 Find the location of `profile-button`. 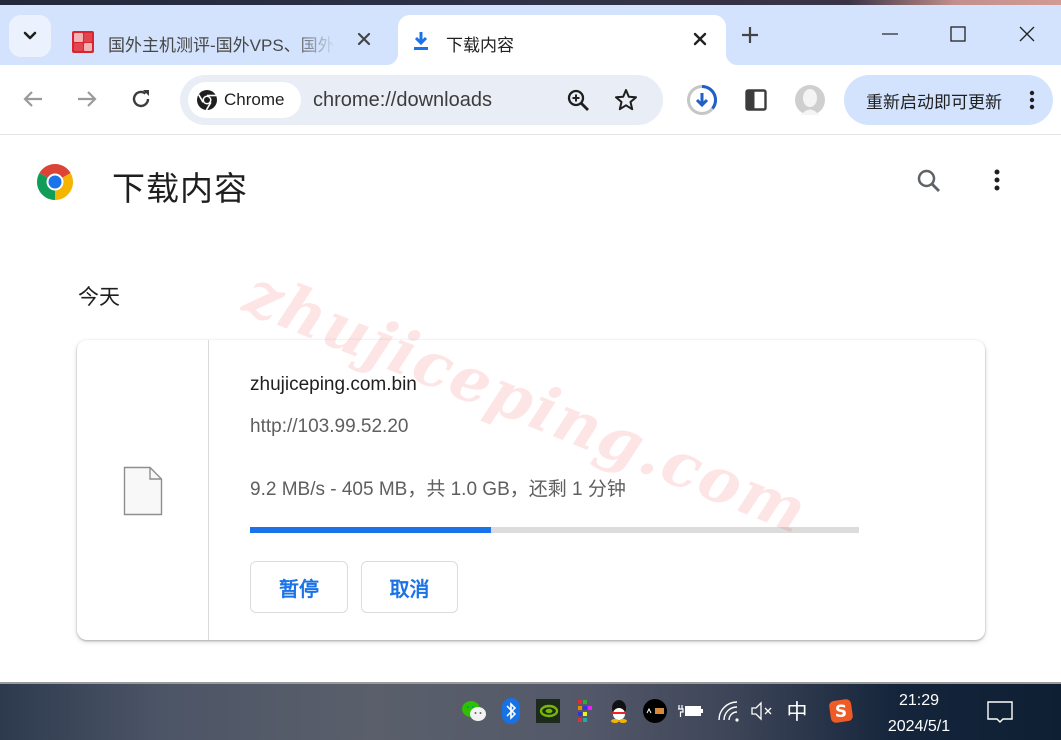

profile-button is located at coordinates (810, 100).